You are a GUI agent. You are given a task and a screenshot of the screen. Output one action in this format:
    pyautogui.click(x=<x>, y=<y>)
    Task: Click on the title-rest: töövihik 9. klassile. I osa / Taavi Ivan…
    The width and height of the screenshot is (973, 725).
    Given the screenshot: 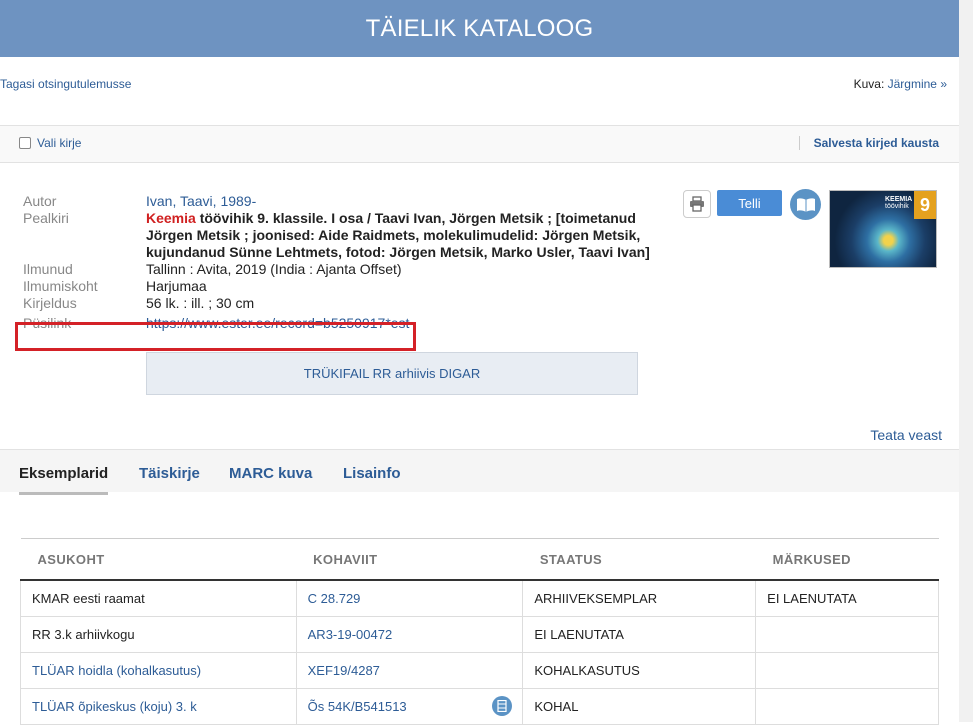 What is the action you would take?
    pyautogui.click(x=398, y=235)
    